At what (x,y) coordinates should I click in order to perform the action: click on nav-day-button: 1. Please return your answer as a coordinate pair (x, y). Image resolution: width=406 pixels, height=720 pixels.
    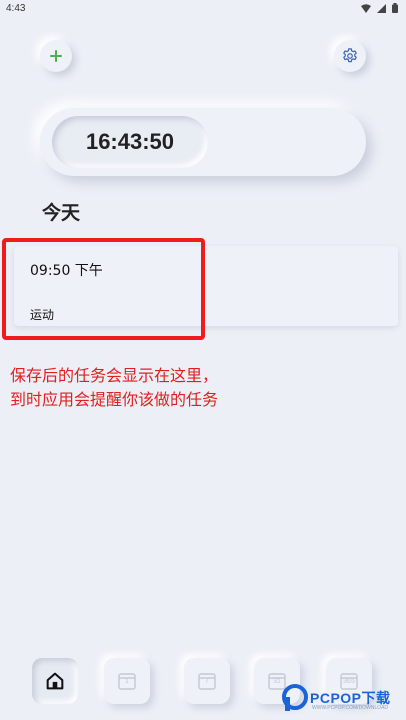
    Looking at the image, I should click on (127, 681).